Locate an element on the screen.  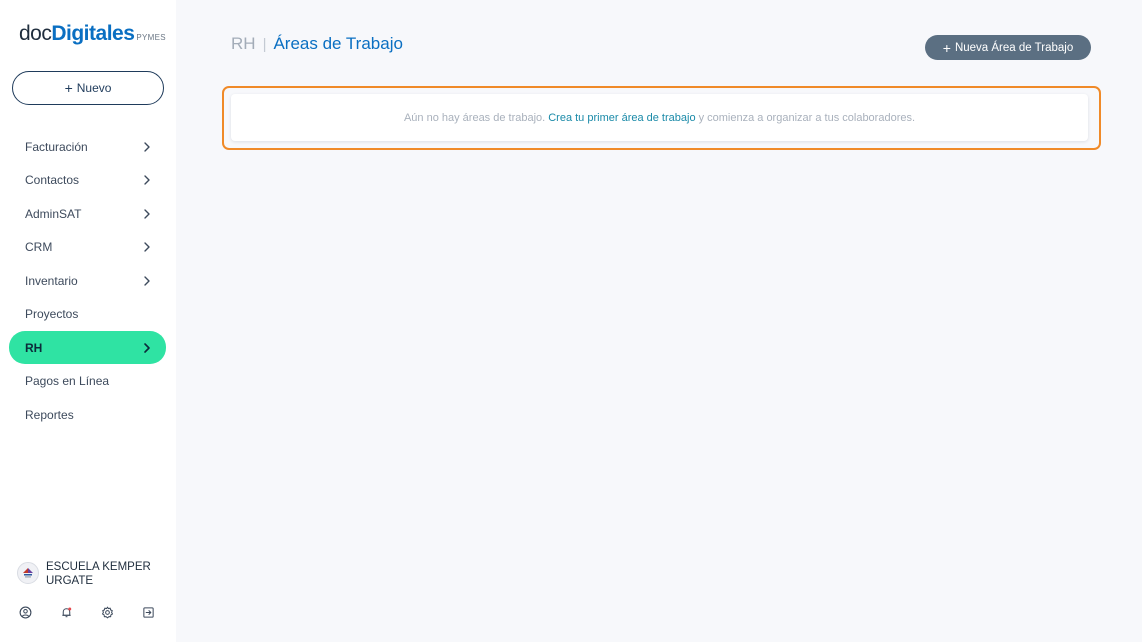
user-circle-icon is located at coordinates (25, 612).